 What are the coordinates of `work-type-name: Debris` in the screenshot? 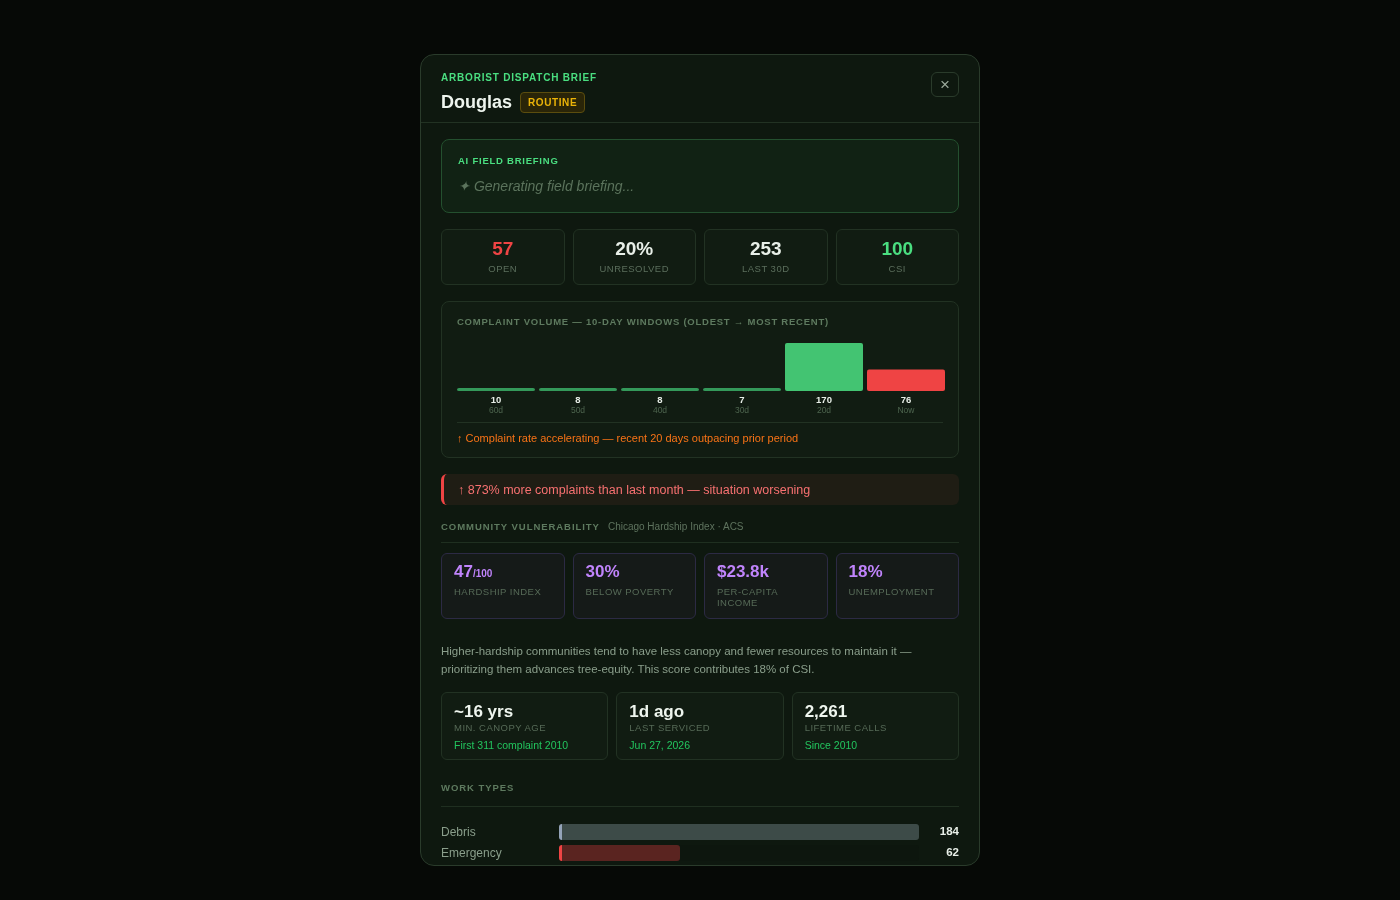 It's located at (459, 832).